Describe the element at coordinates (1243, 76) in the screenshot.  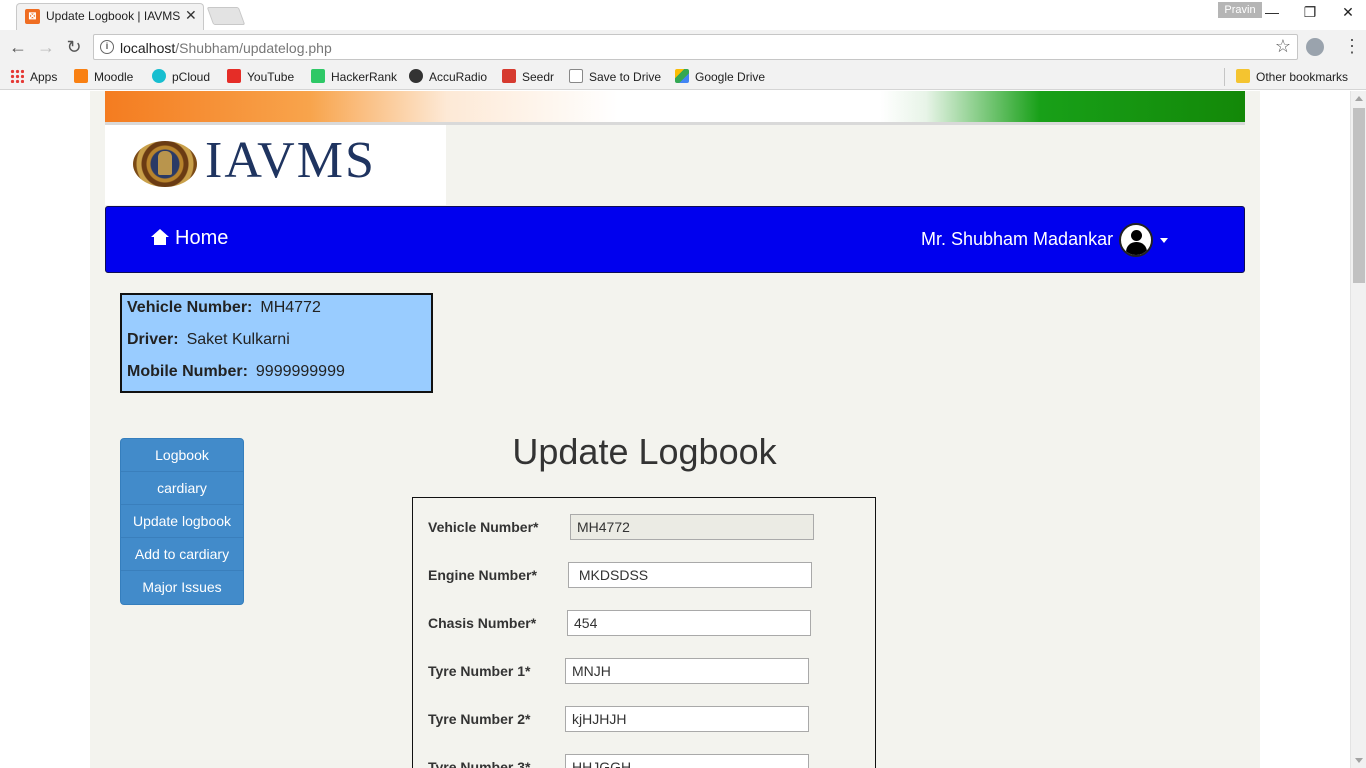
I see `folder-icon` at that location.